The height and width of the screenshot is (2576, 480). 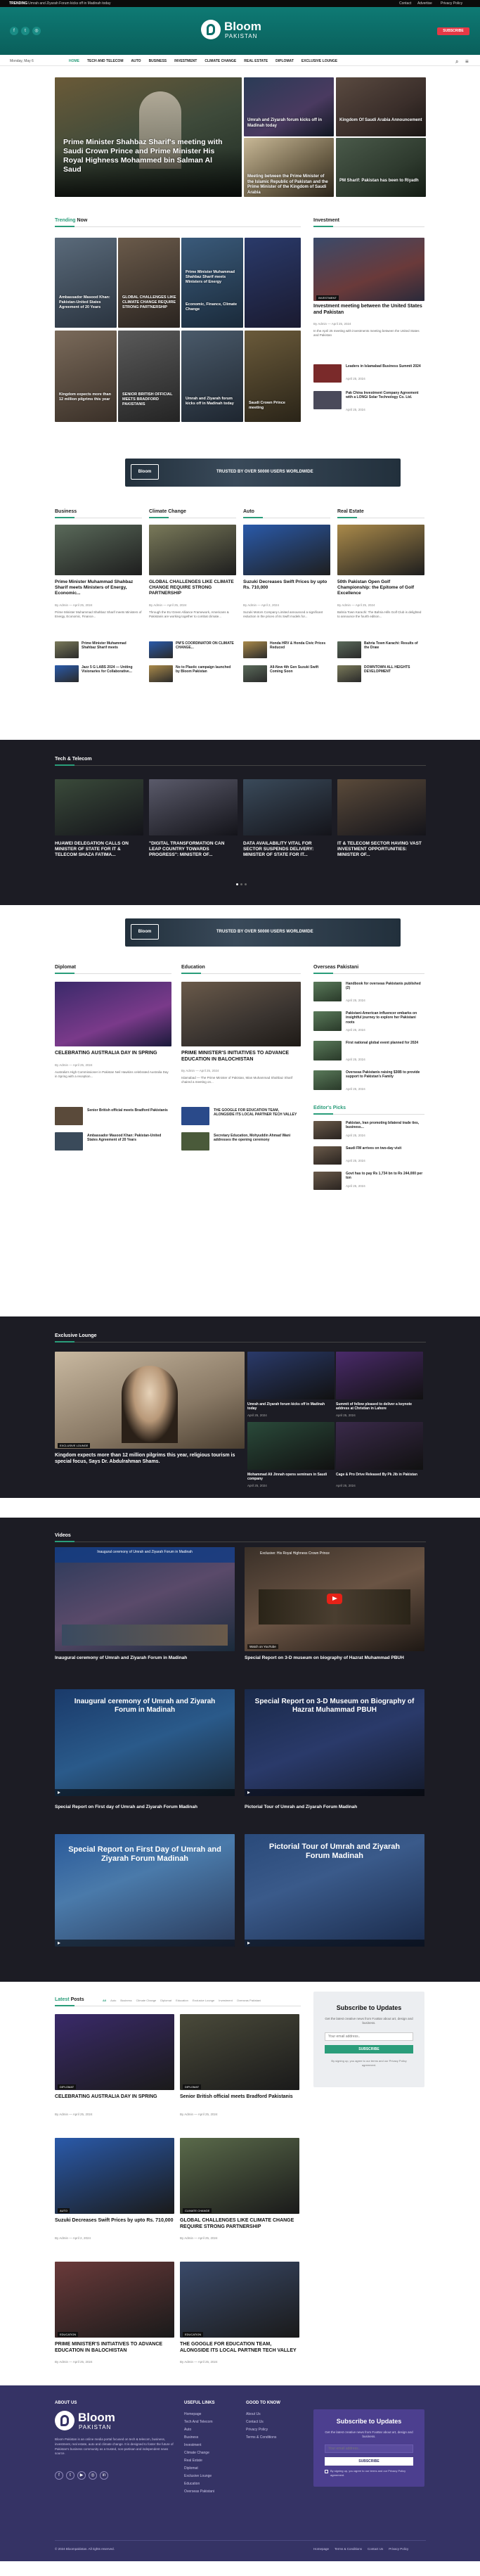 I want to click on footer-twitter-icon: t, so click(x=70, y=2475).